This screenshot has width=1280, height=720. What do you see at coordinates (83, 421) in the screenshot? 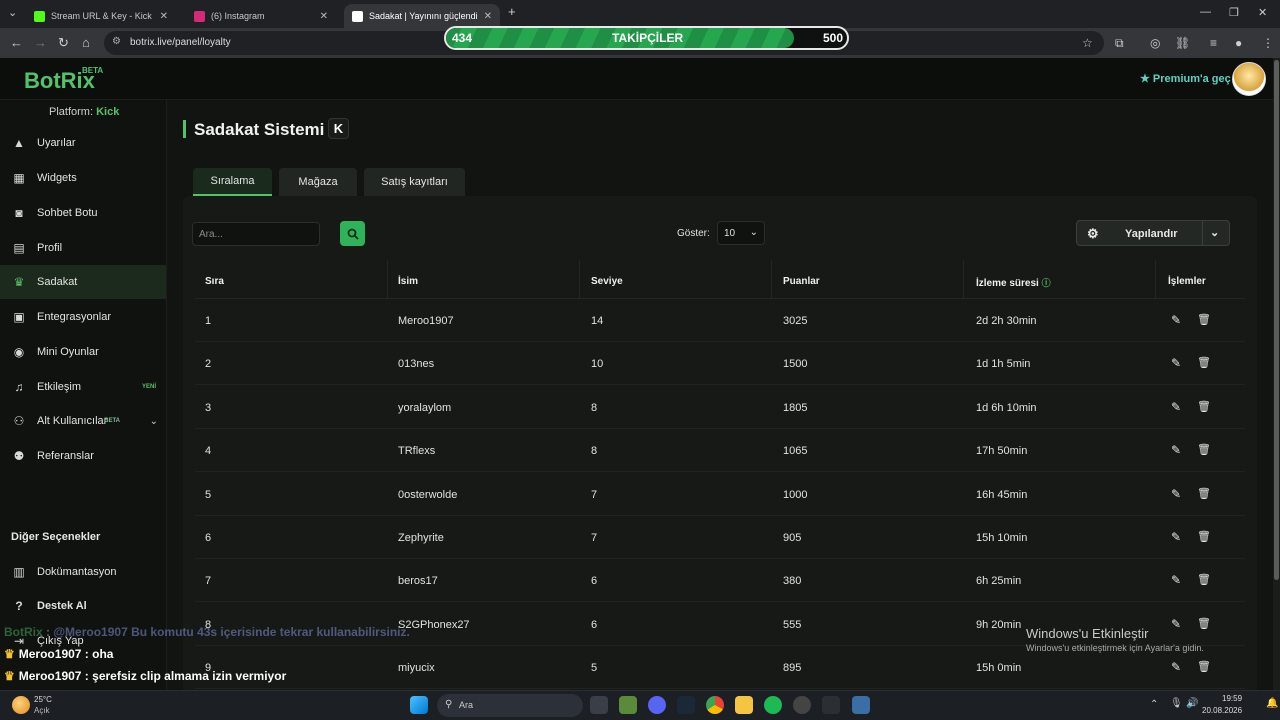
I see `sidebar-item-subusers: ⚇ Alt Kullanıcılar BETA ⌄` at bounding box center [83, 421].